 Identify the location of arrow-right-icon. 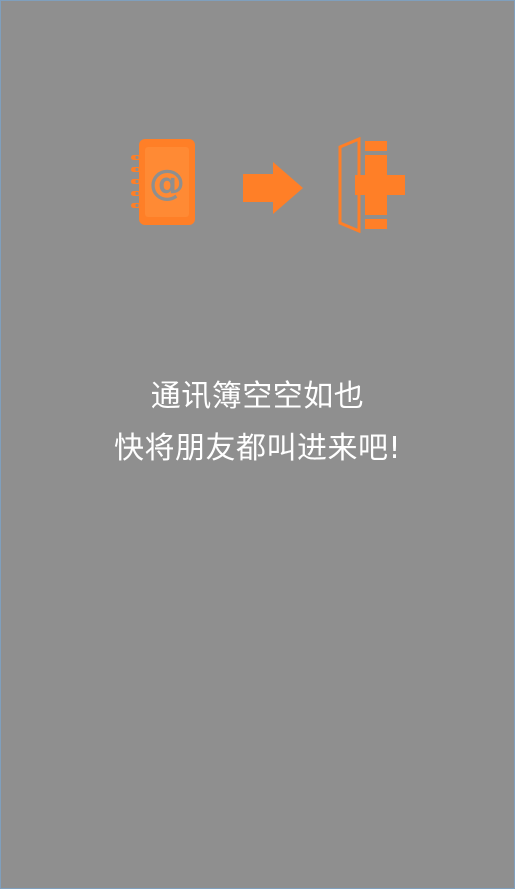
(273, 188).